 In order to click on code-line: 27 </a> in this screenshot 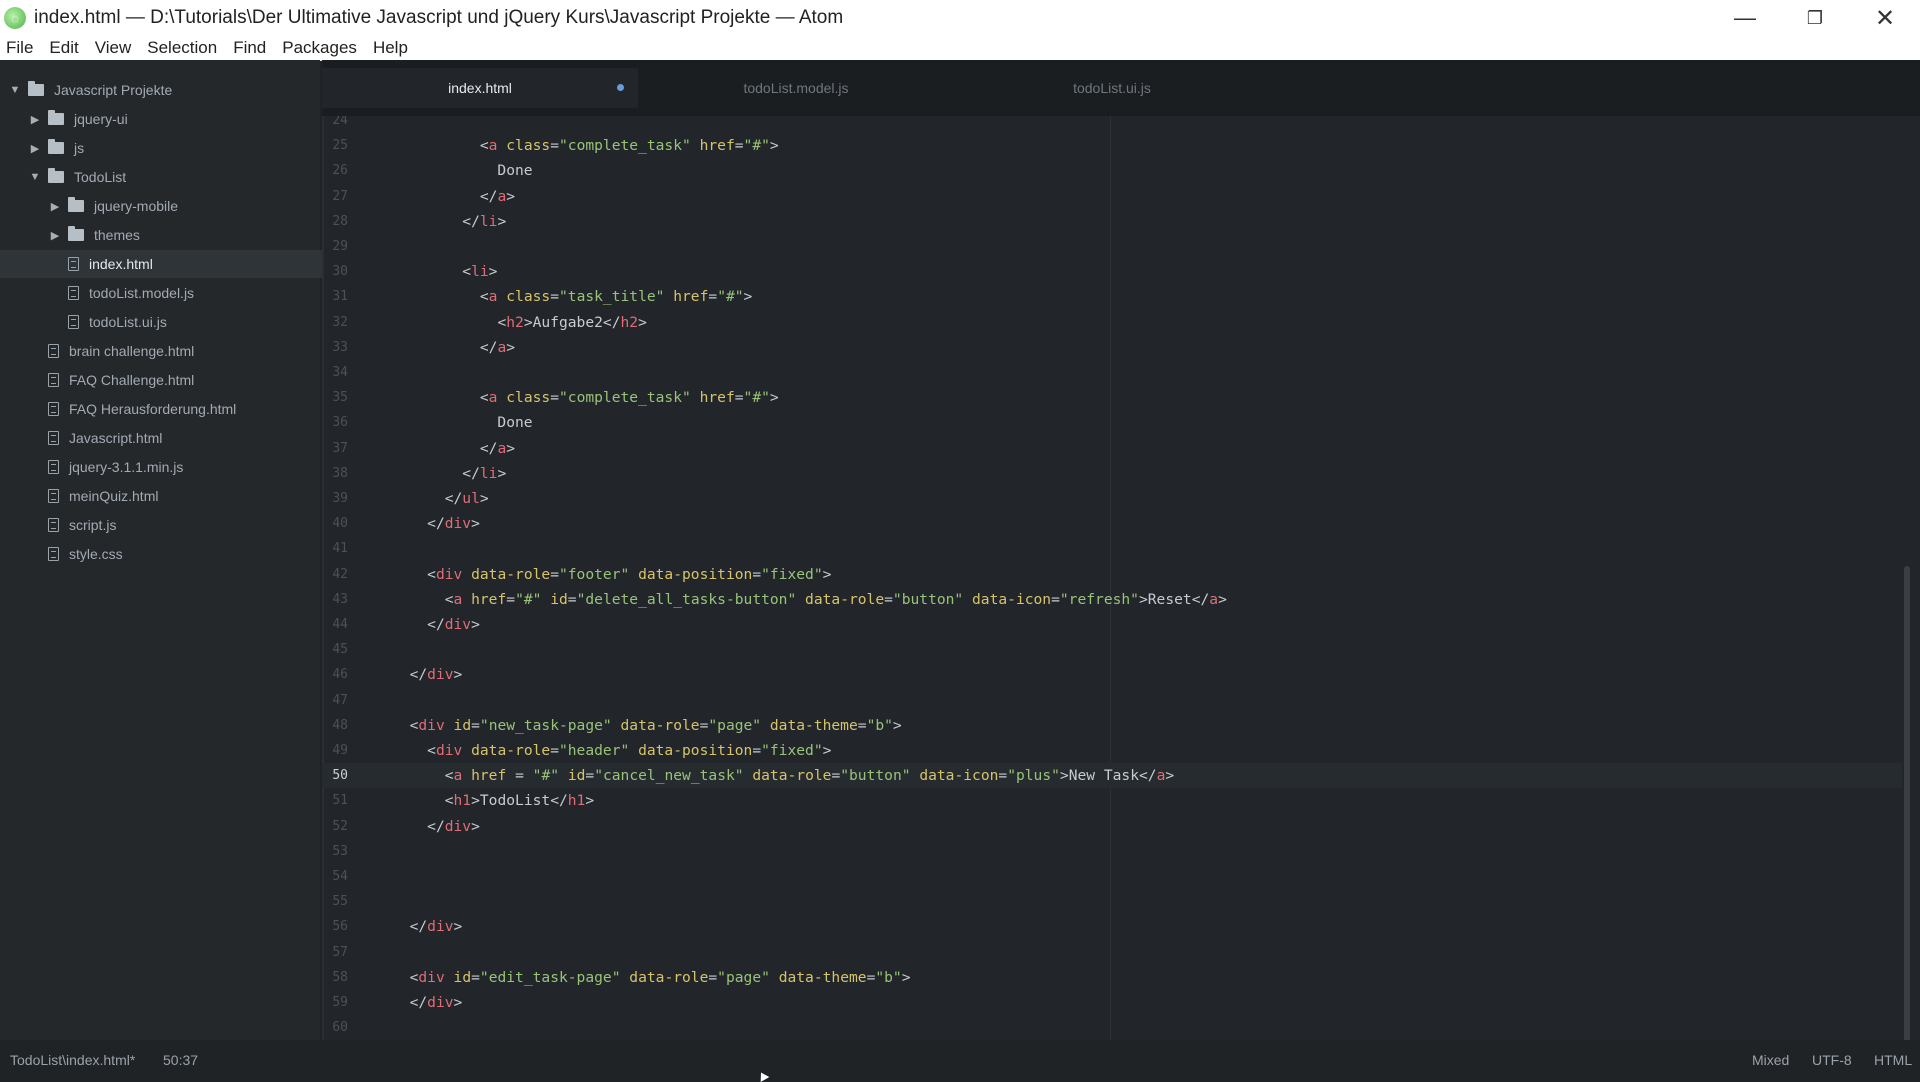, I will do `click(1112, 196)`.